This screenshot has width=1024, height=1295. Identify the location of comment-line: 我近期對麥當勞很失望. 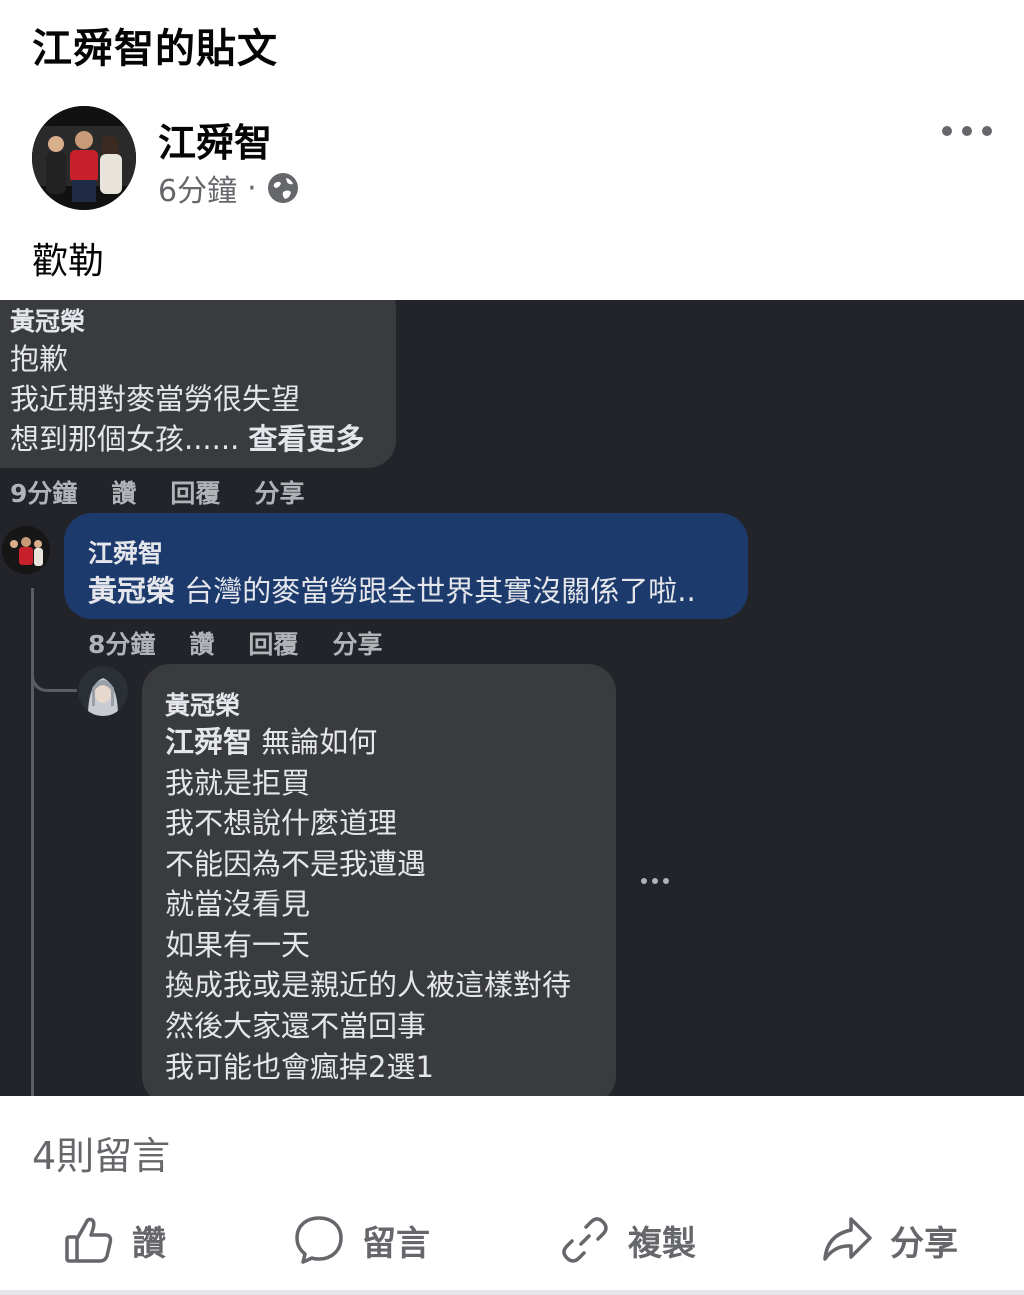
(155, 399).